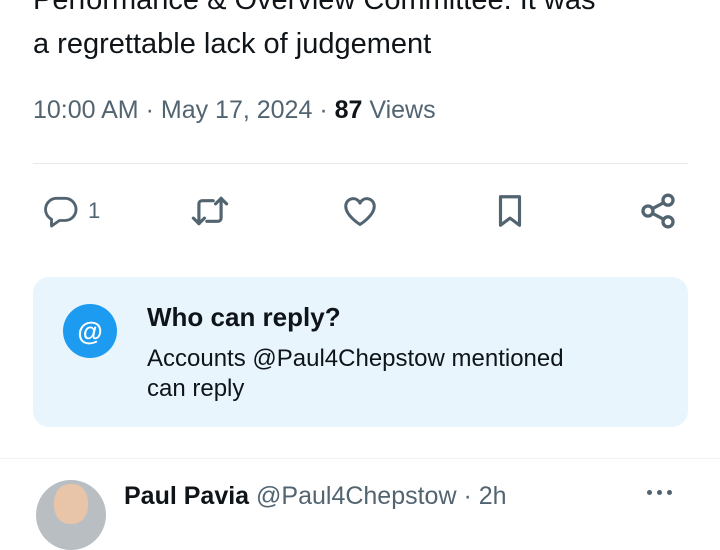  Describe the element at coordinates (94, 210) in the screenshot. I see `reply-count: 1` at that location.